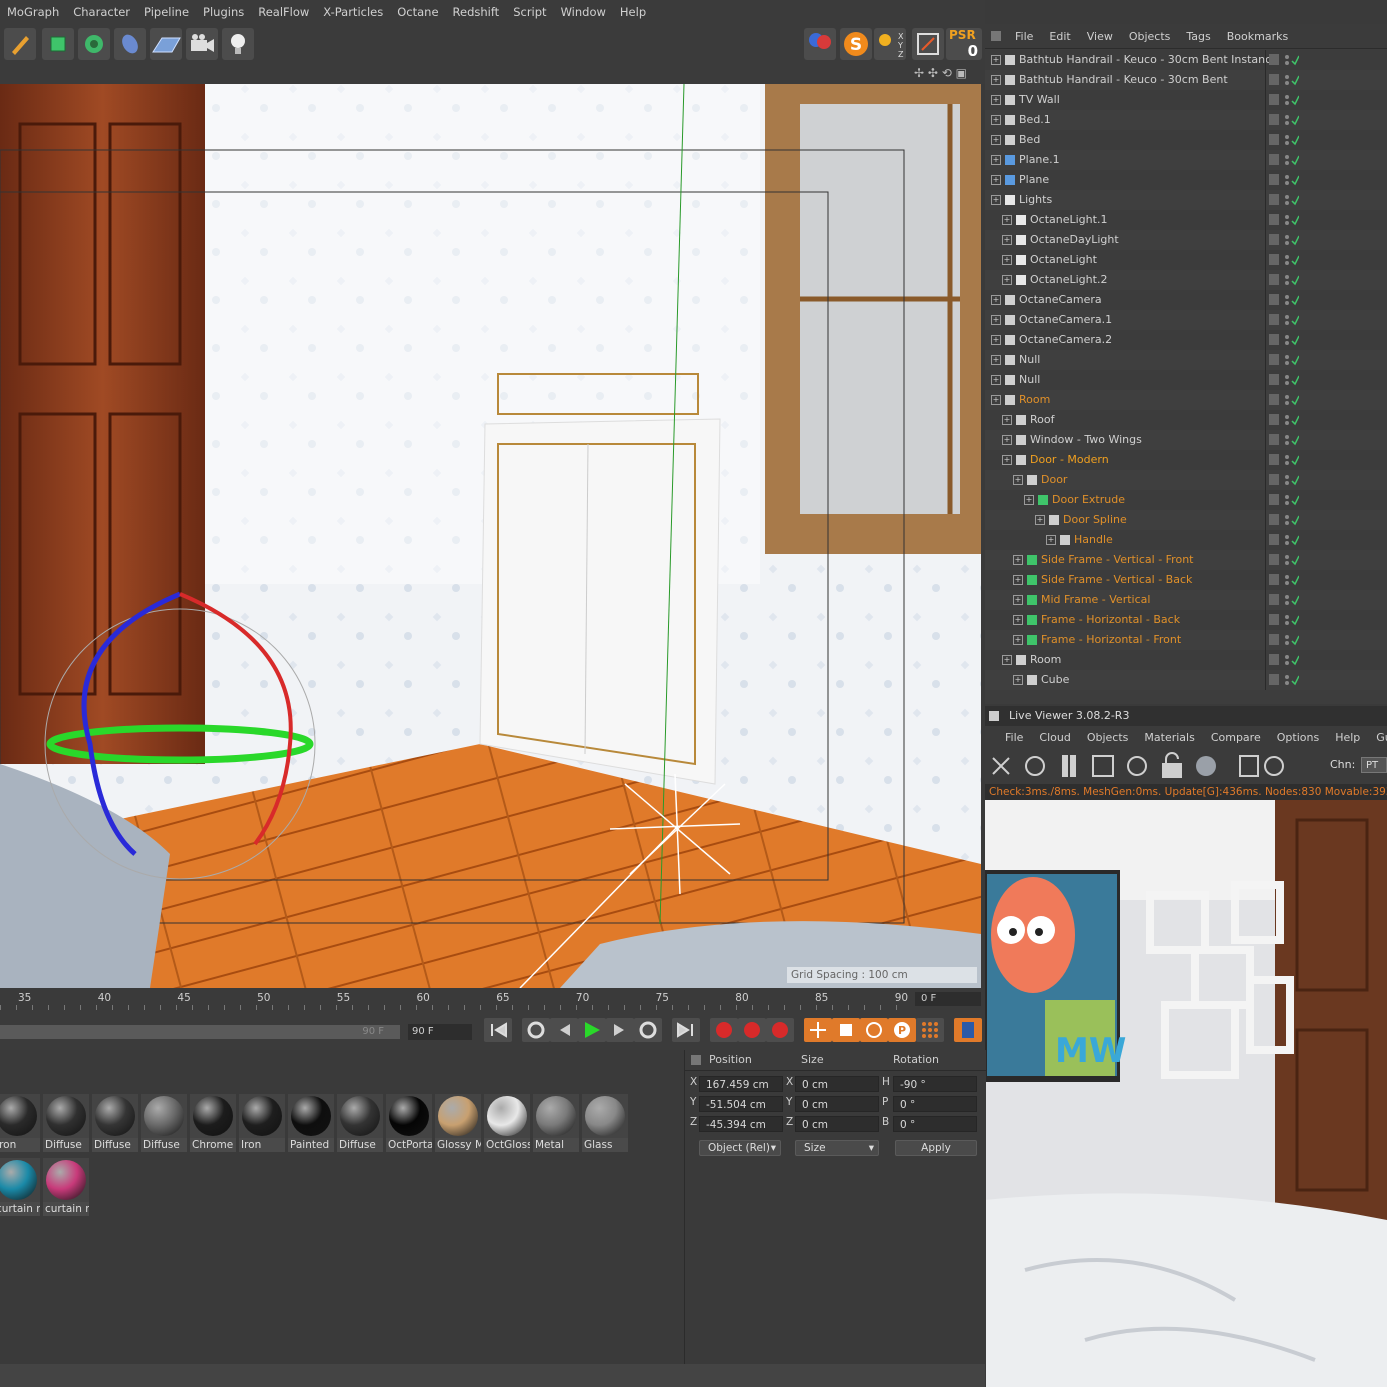 This screenshot has width=1387, height=1387. I want to click on object-row: + Bed, so click(1186, 140).